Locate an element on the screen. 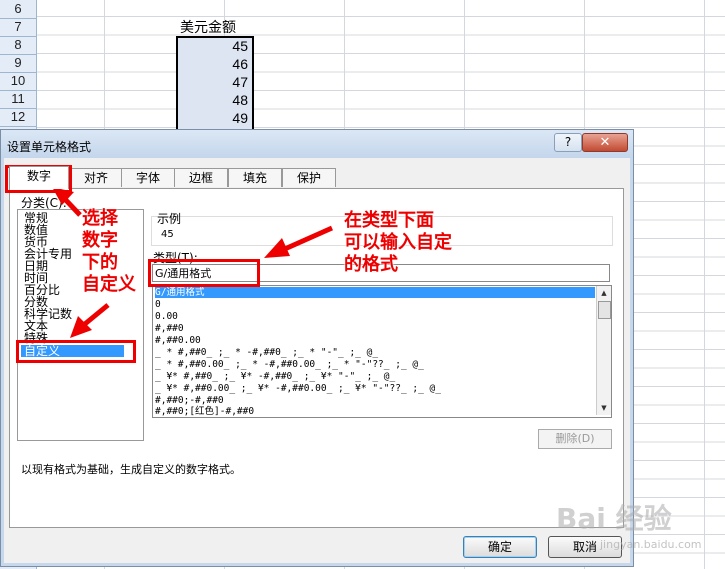 The image size is (725, 569). arrow-head-icon is located at coordinates (277, 248).